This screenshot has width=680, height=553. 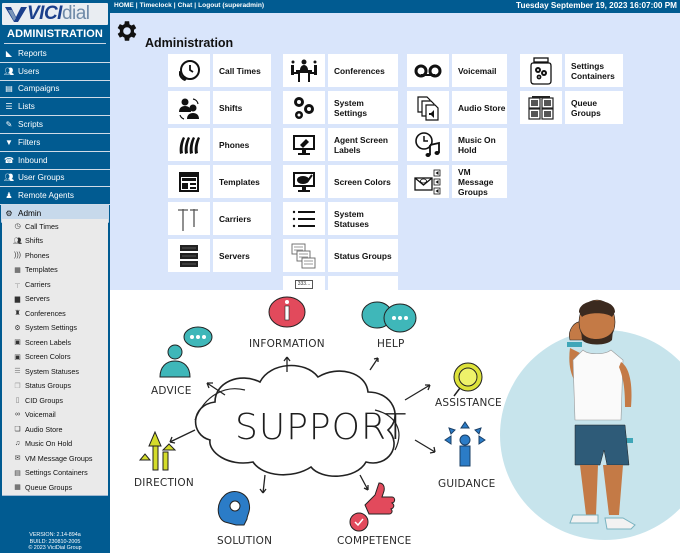 I want to click on current-datetime: Tuesday September 19, 2023 16:07:00 PM, so click(x=596, y=5).